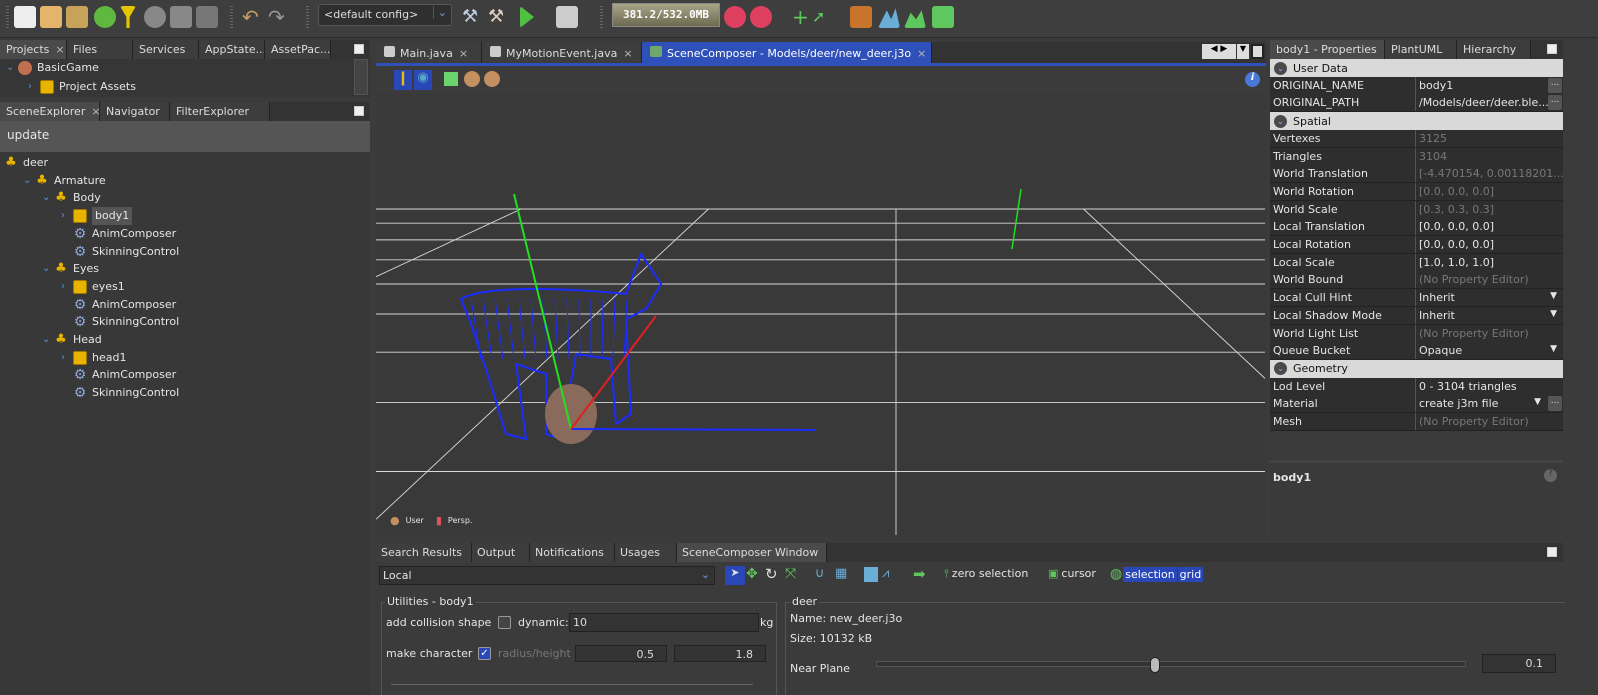 This screenshot has width=1598, height=695. I want to click on tab-hierarchy: Hierarchy, so click(1494, 49).